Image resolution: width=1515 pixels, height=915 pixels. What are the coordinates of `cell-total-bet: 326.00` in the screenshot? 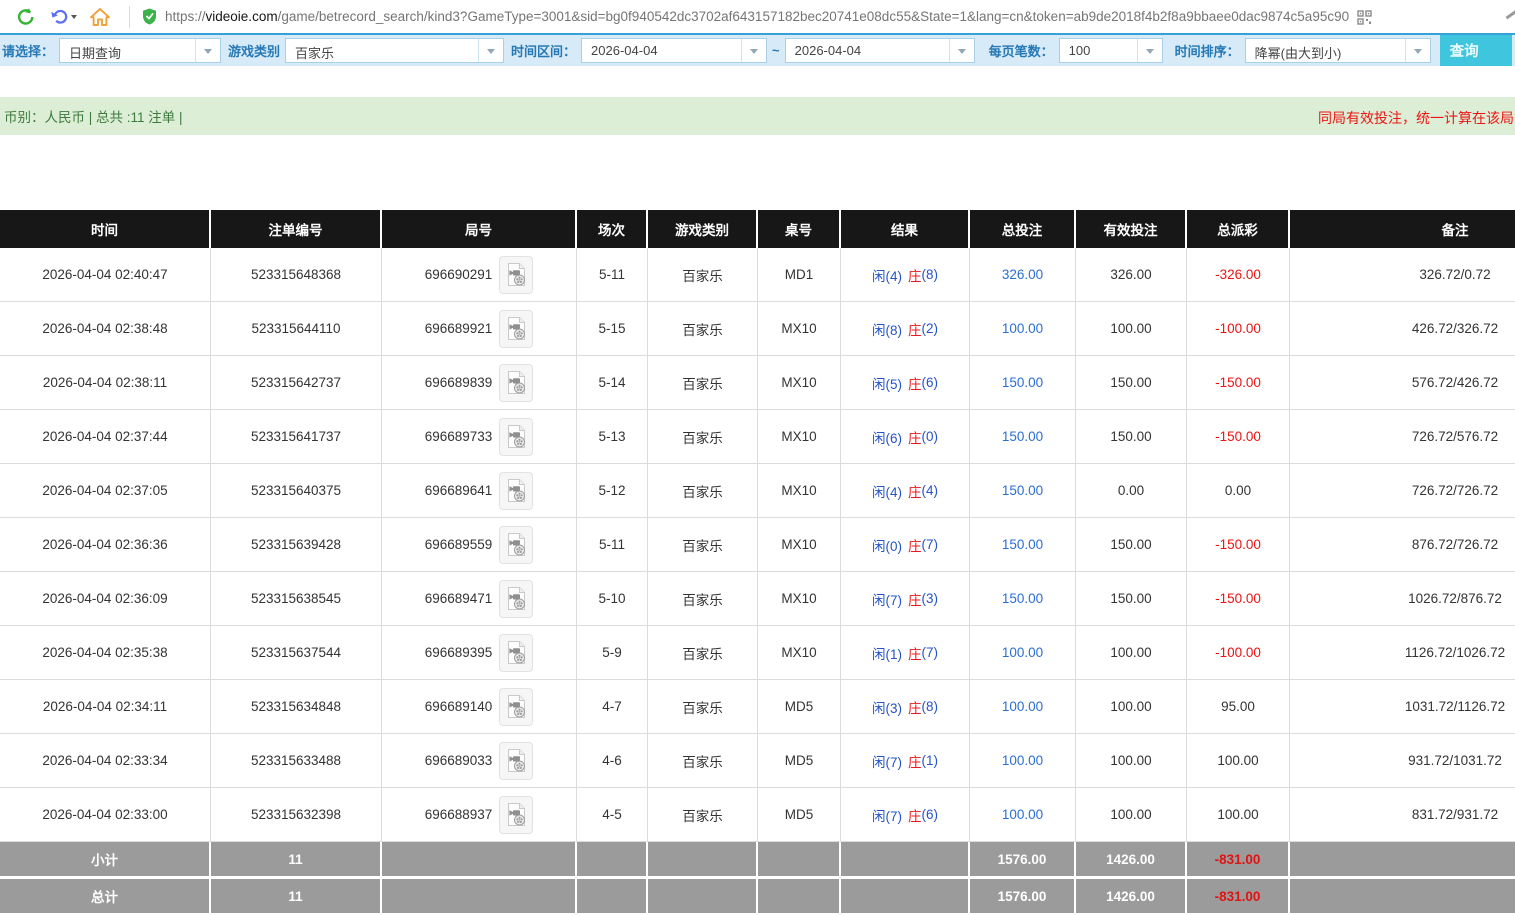 It's located at (1023, 274).